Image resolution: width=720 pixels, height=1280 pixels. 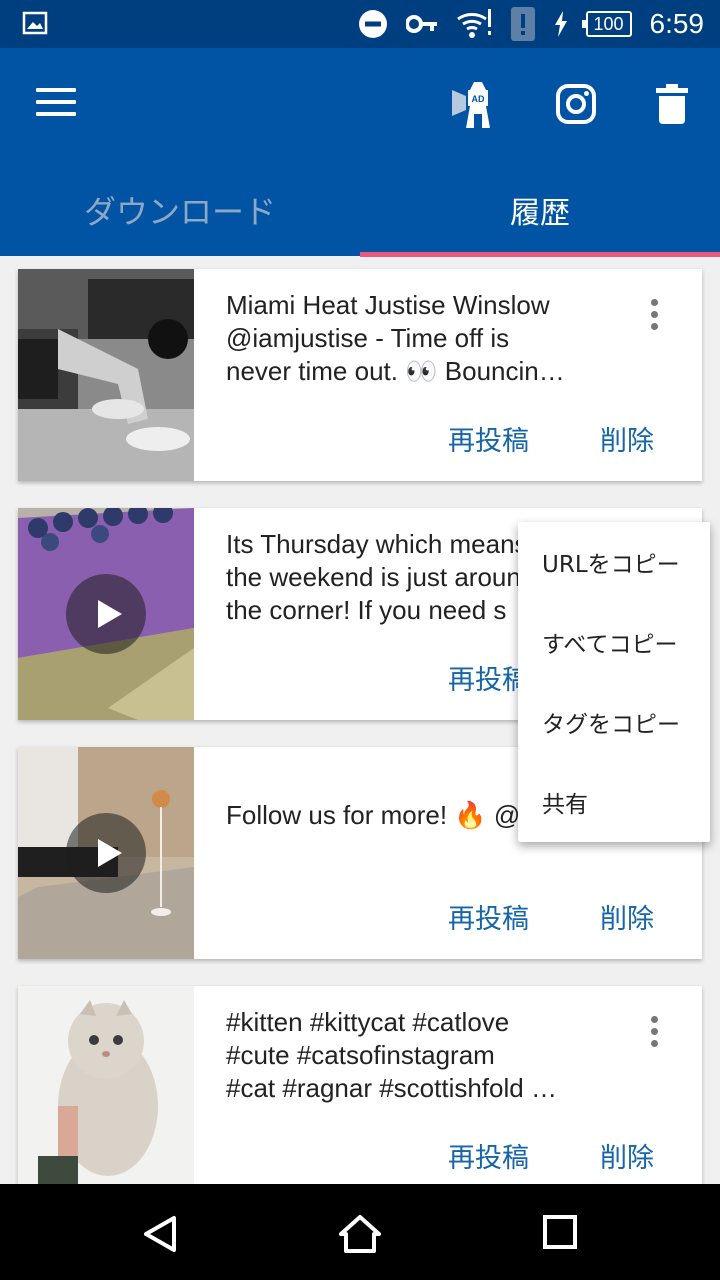 I want to click on menu-item-share: 共有, so click(x=614, y=802).